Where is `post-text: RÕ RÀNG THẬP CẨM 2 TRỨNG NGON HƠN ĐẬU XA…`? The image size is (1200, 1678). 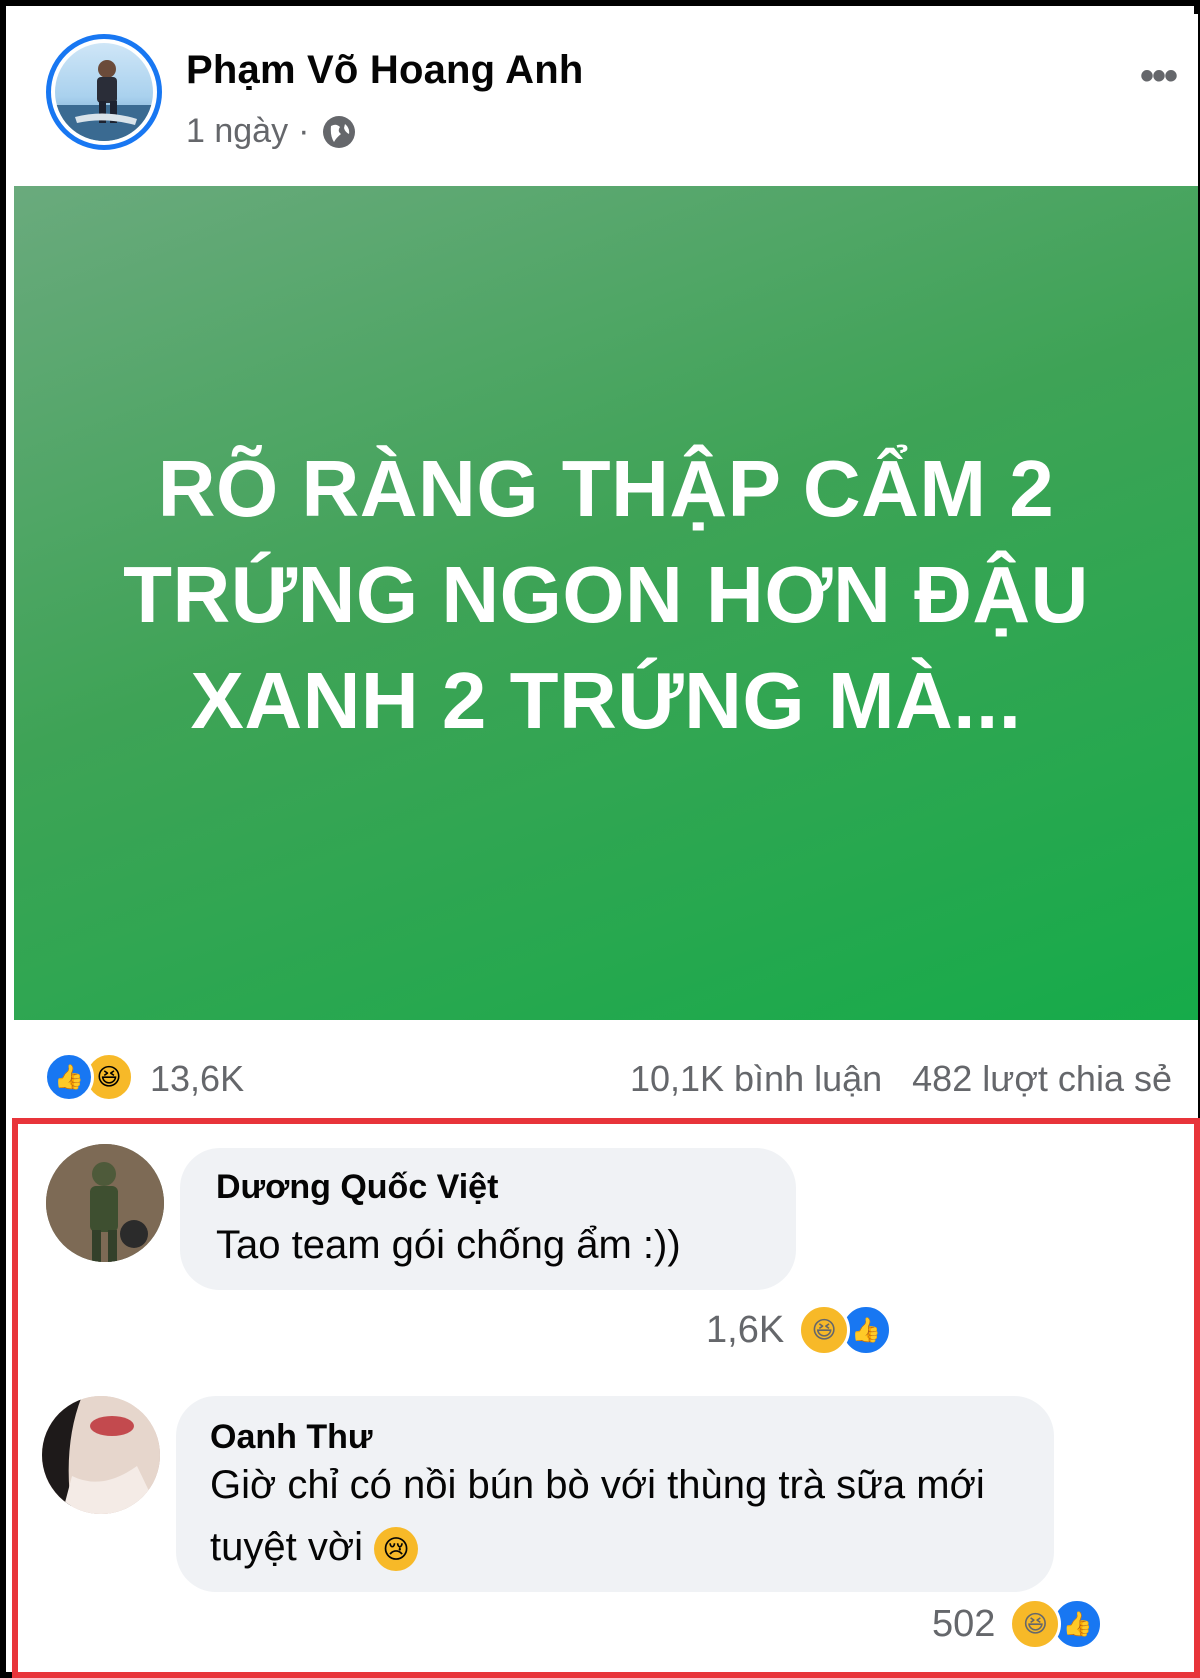
post-text: RÕ RÀNG THẬP CẨM 2 TRỨNG NGON HƠN ĐẬU XA… is located at coordinates (606, 594).